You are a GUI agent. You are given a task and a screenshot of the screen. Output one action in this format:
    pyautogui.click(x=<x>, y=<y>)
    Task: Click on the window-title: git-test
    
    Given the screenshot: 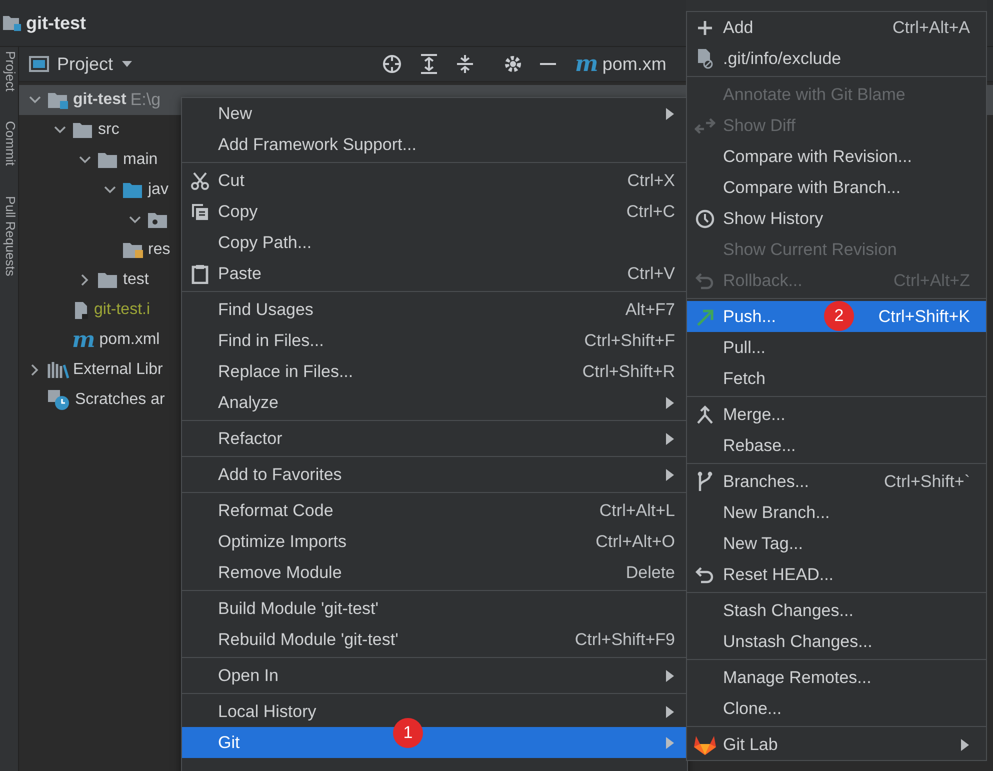 What is the action you would take?
    pyautogui.click(x=56, y=23)
    